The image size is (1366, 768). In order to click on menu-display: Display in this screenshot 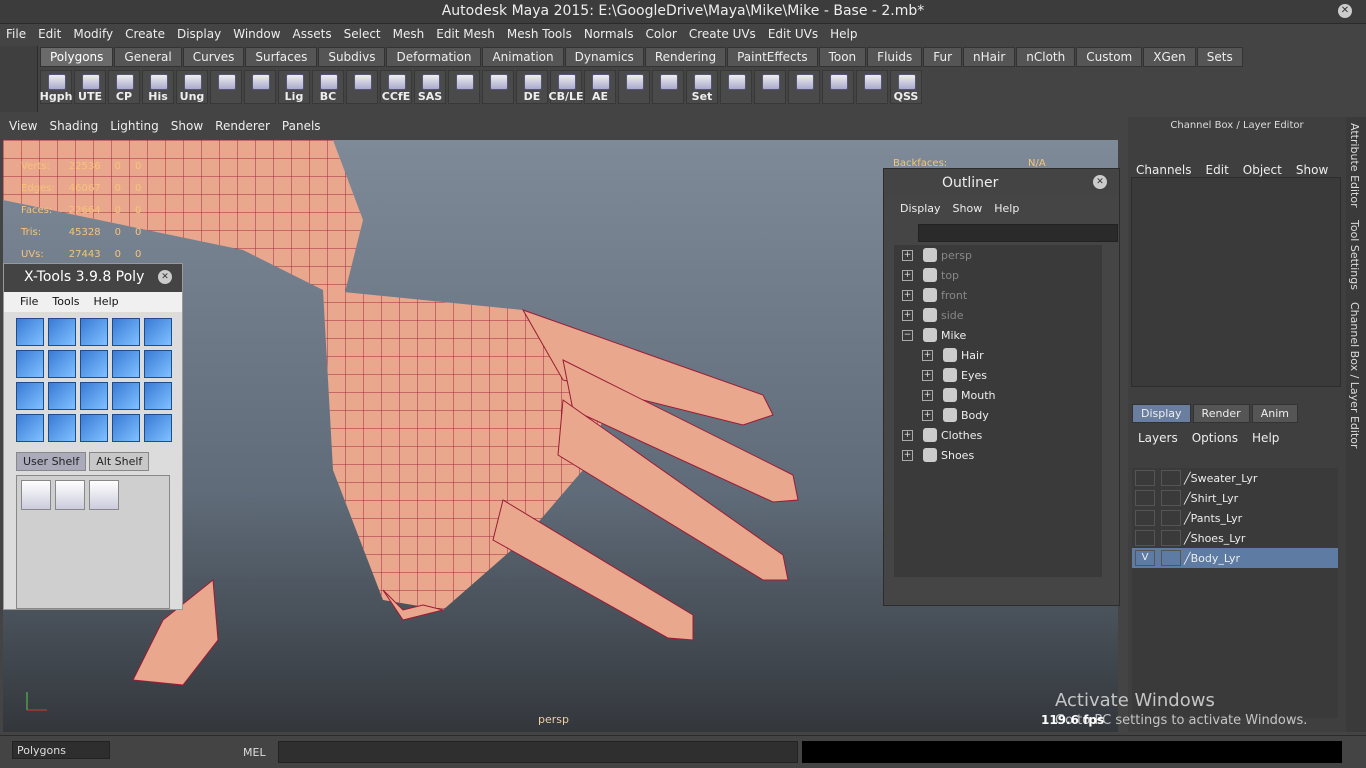, I will do `click(199, 34)`.